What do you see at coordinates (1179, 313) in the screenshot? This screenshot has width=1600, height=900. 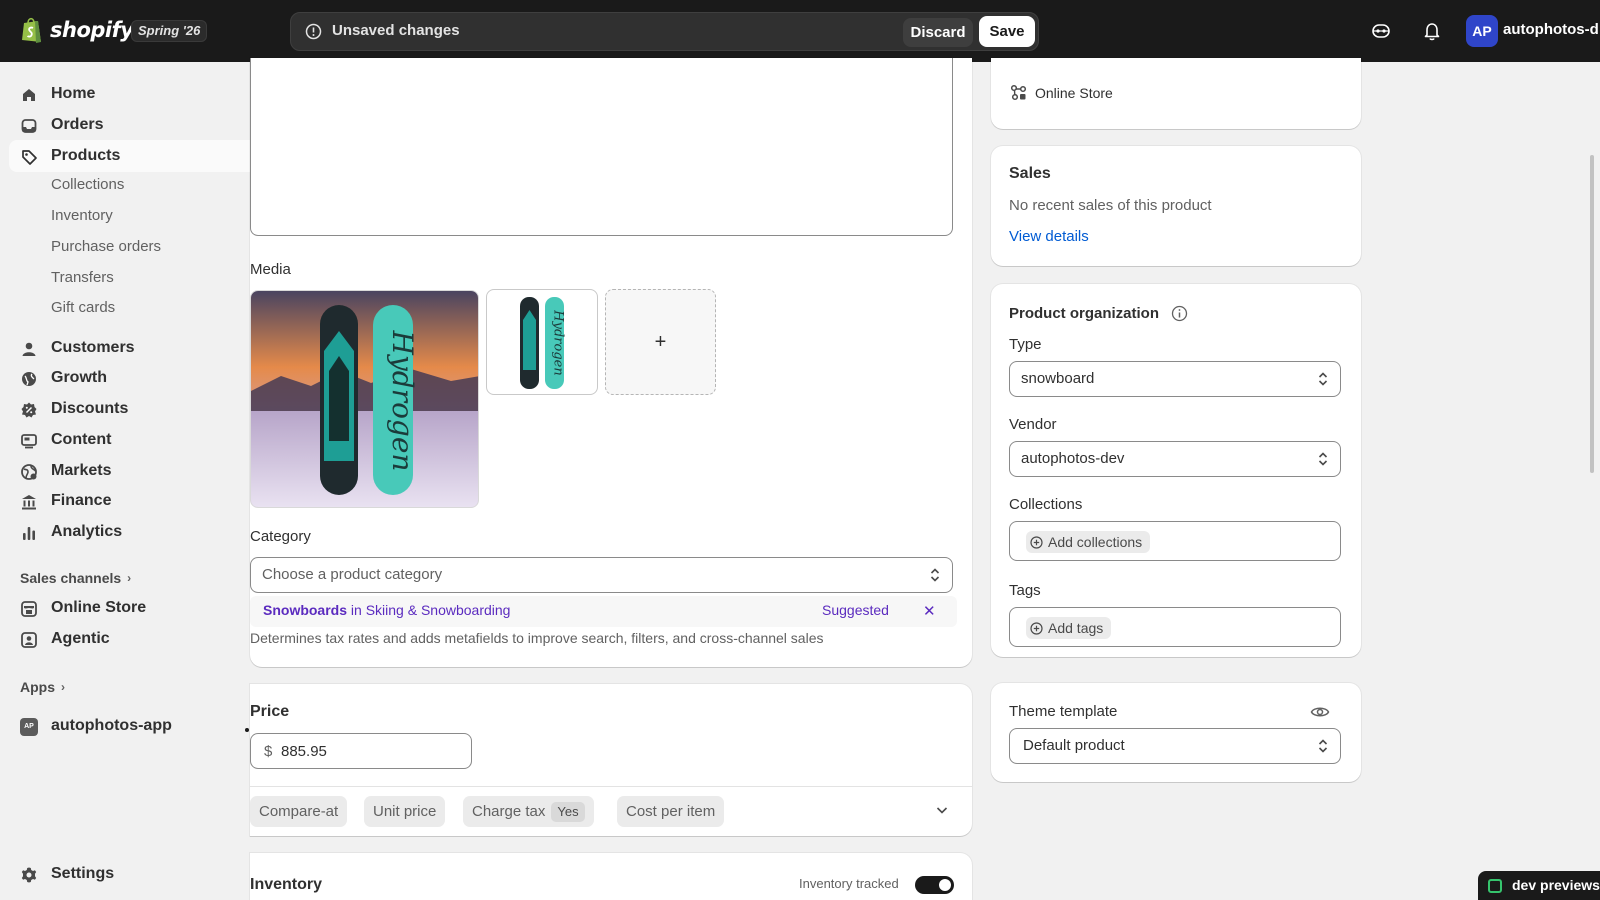 I see `info-icon` at bounding box center [1179, 313].